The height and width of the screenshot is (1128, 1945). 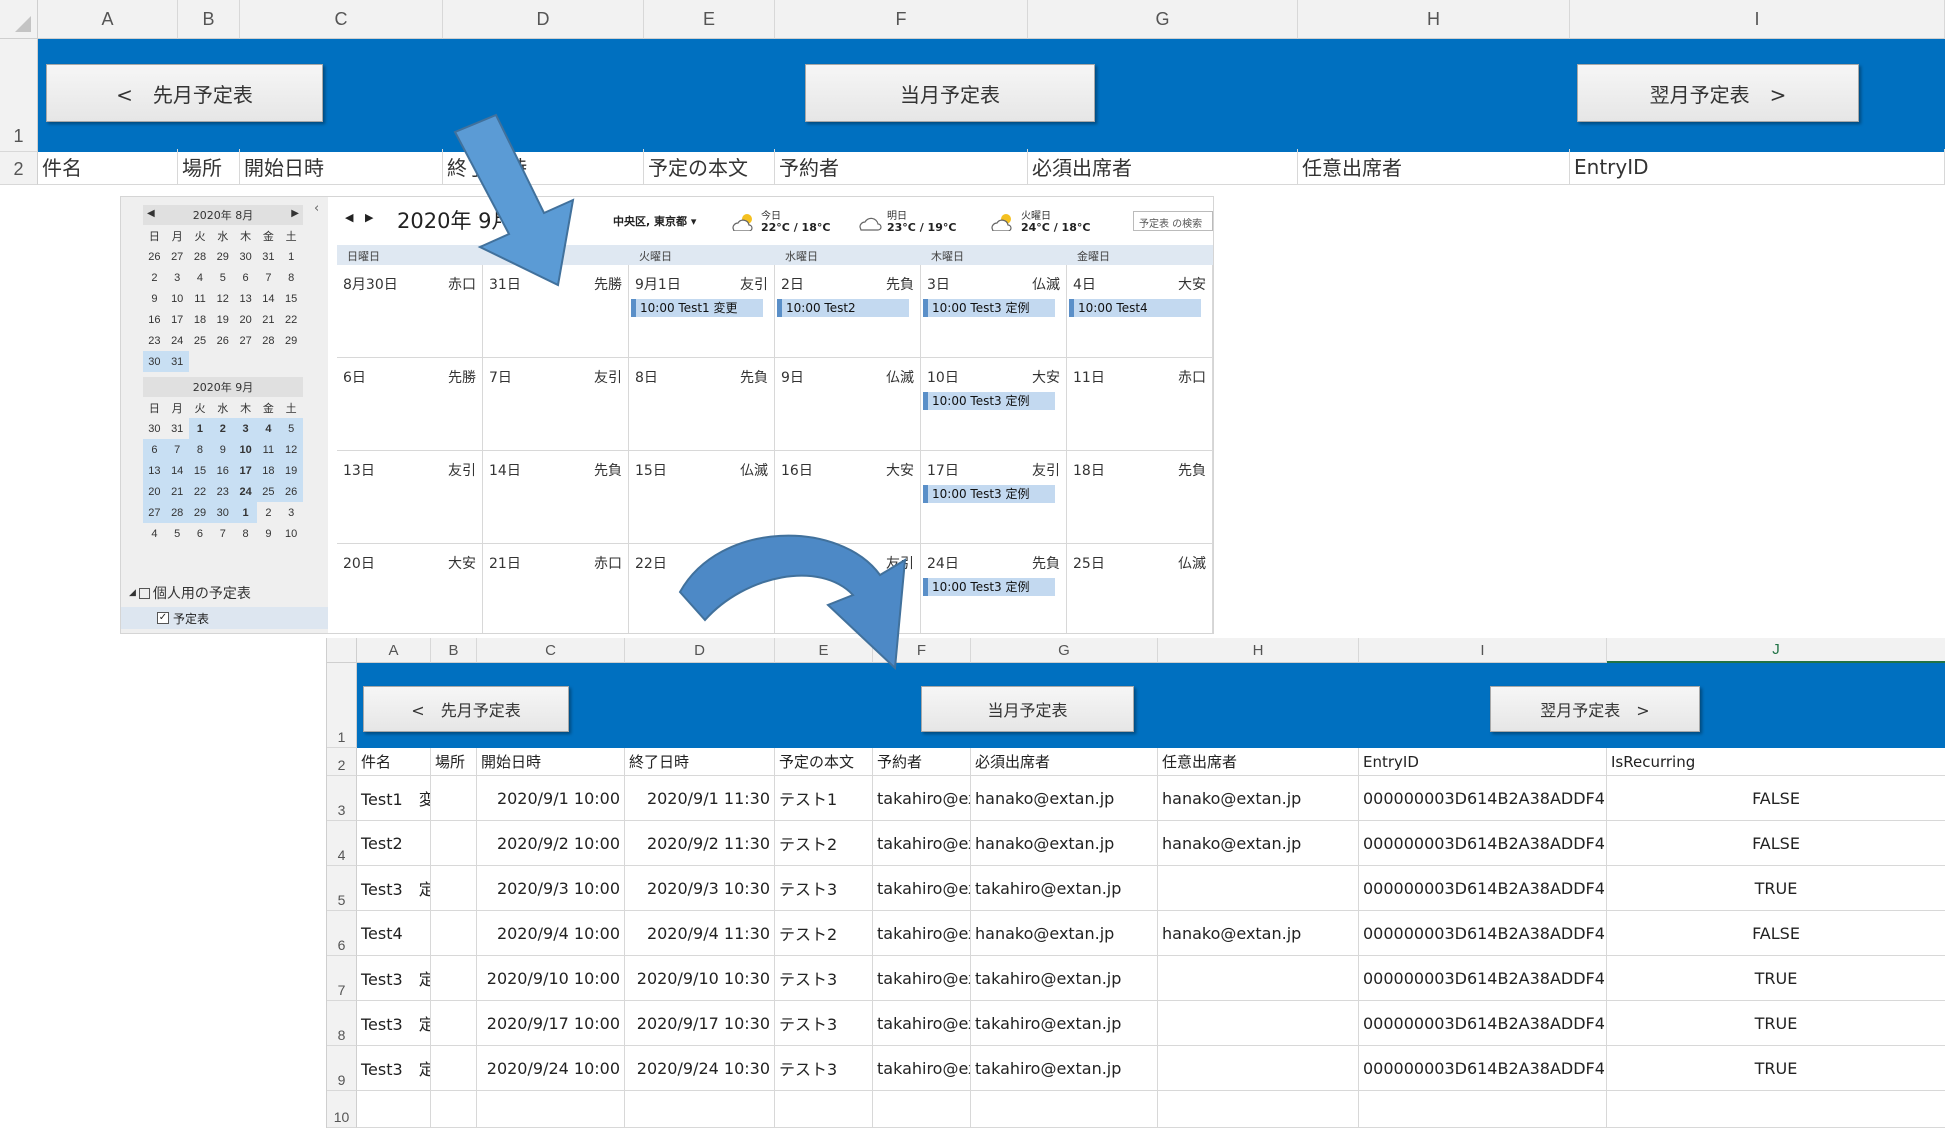 What do you see at coordinates (824, 978) in the screenshot?
I see `table-cell: テスト3` at bounding box center [824, 978].